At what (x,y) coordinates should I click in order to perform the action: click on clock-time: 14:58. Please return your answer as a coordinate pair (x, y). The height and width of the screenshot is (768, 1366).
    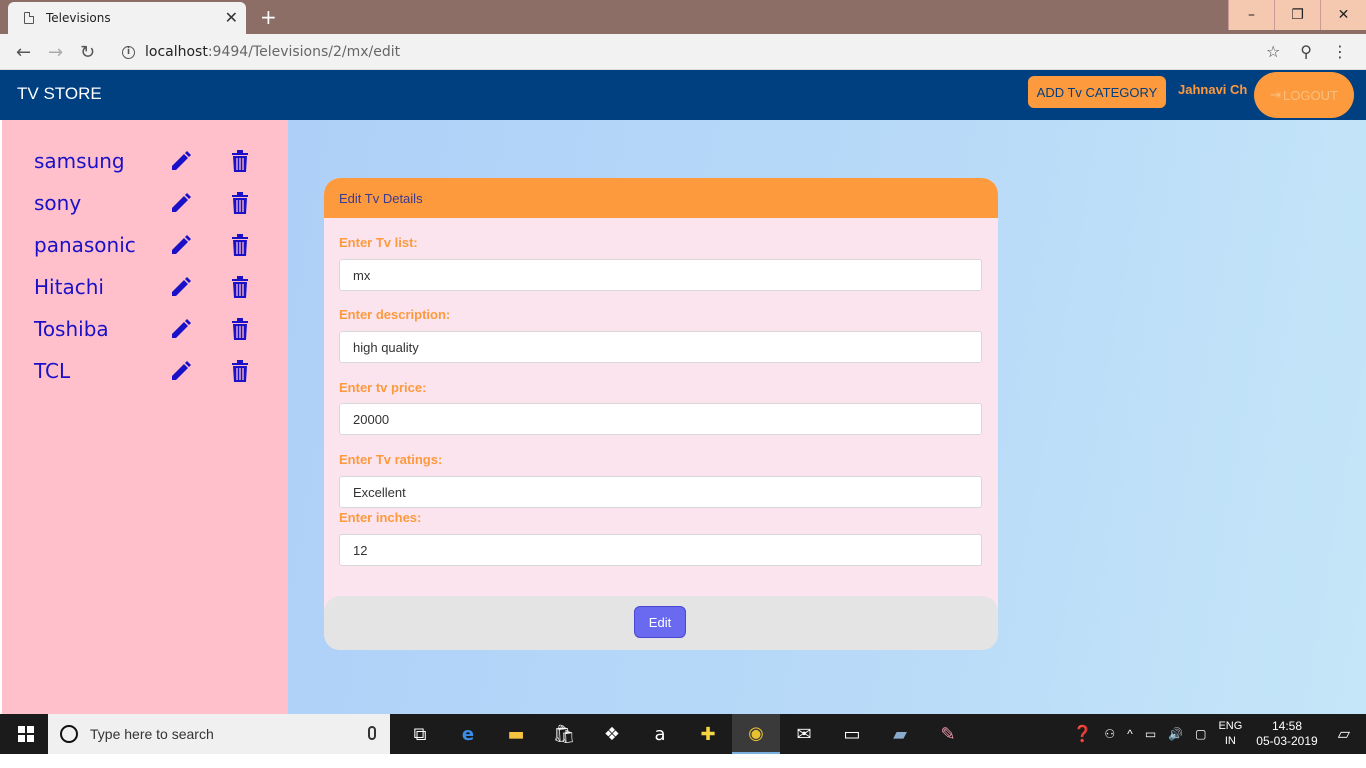
    Looking at the image, I should click on (1286, 726).